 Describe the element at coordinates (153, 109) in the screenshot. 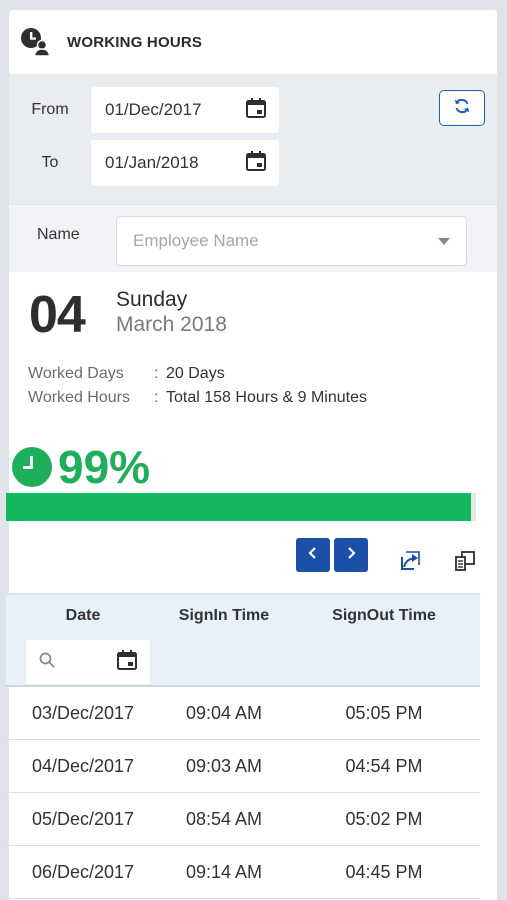

I see `from-date-value: 01/Dec/2017` at that location.